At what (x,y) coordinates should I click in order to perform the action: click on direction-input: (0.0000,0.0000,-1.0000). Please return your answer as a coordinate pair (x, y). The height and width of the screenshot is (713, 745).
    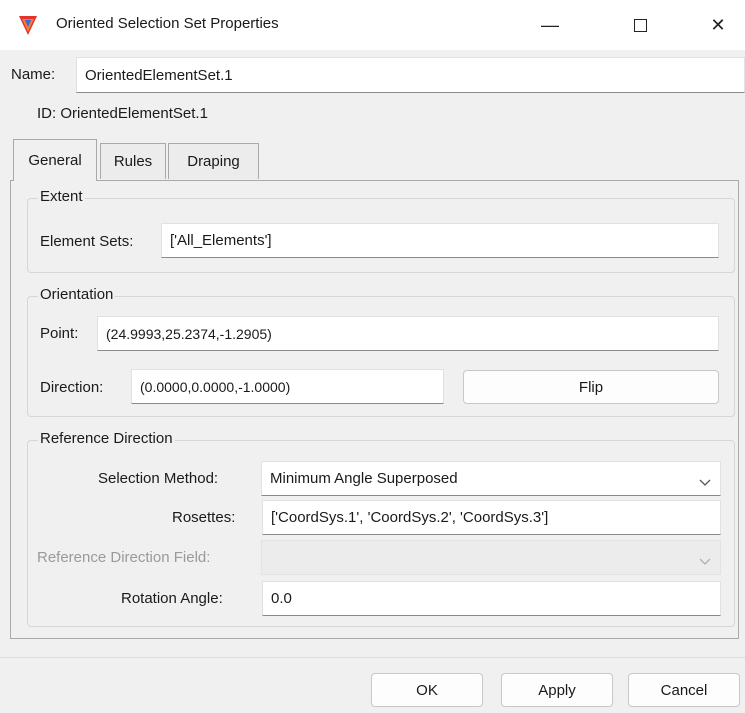
    Looking at the image, I should click on (287, 386).